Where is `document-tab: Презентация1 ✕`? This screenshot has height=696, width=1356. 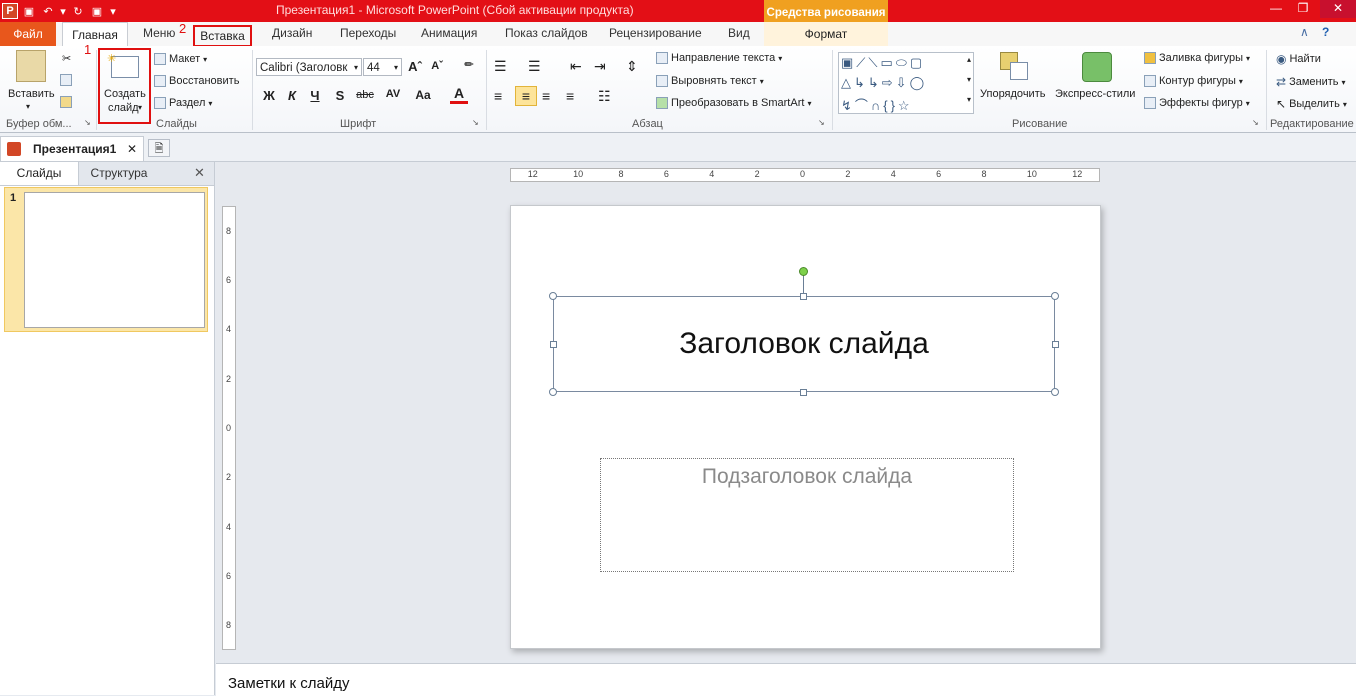
document-tab: Презентация1 ✕ is located at coordinates (72, 148).